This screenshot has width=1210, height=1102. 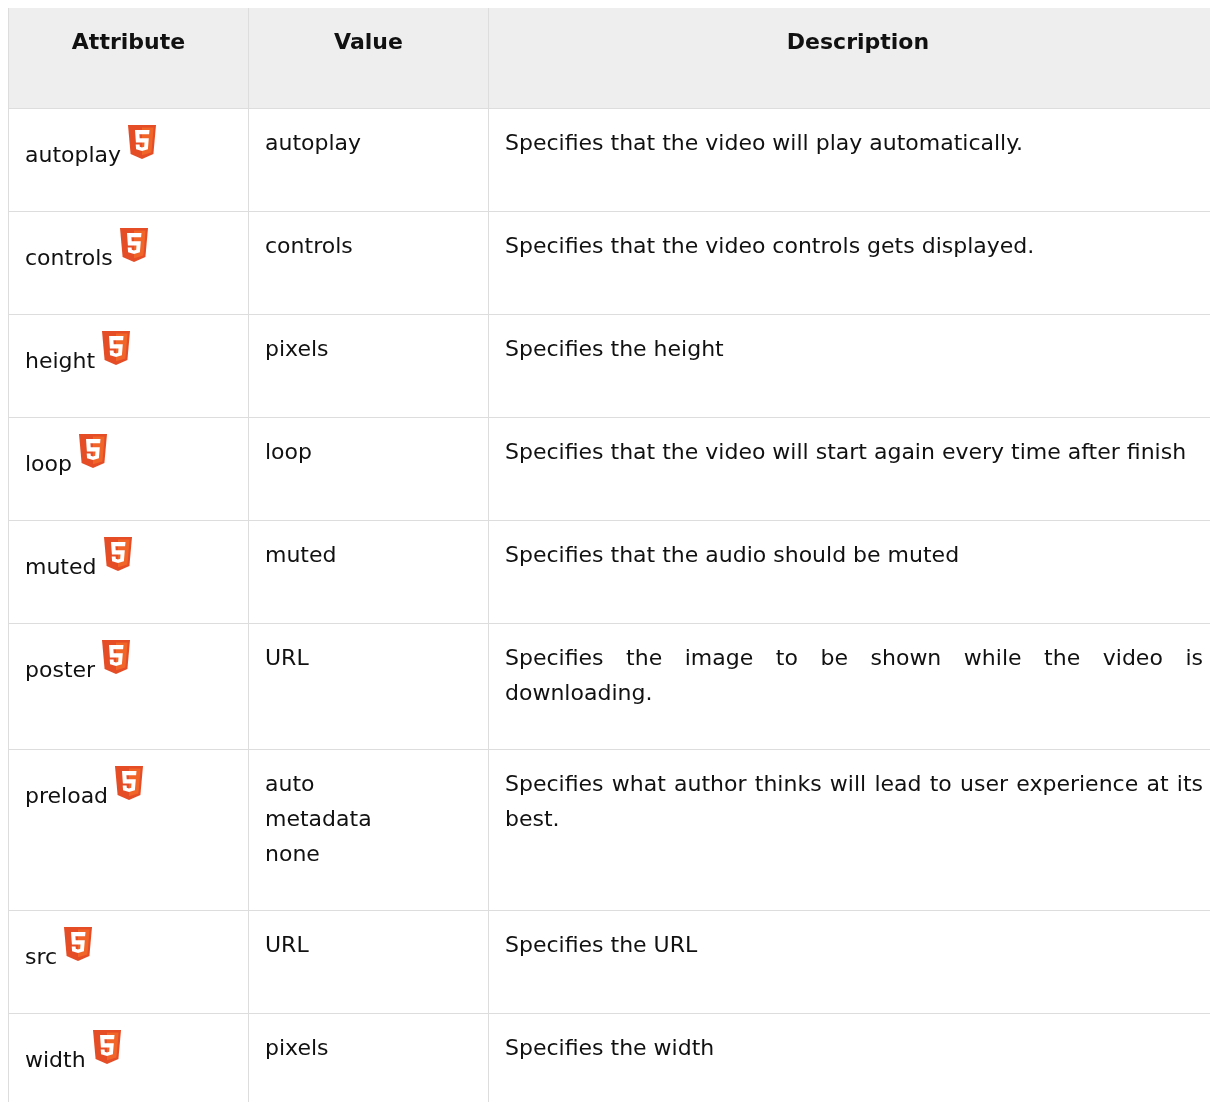 I want to click on value-text: autoplay, so click(x=314, y=142).